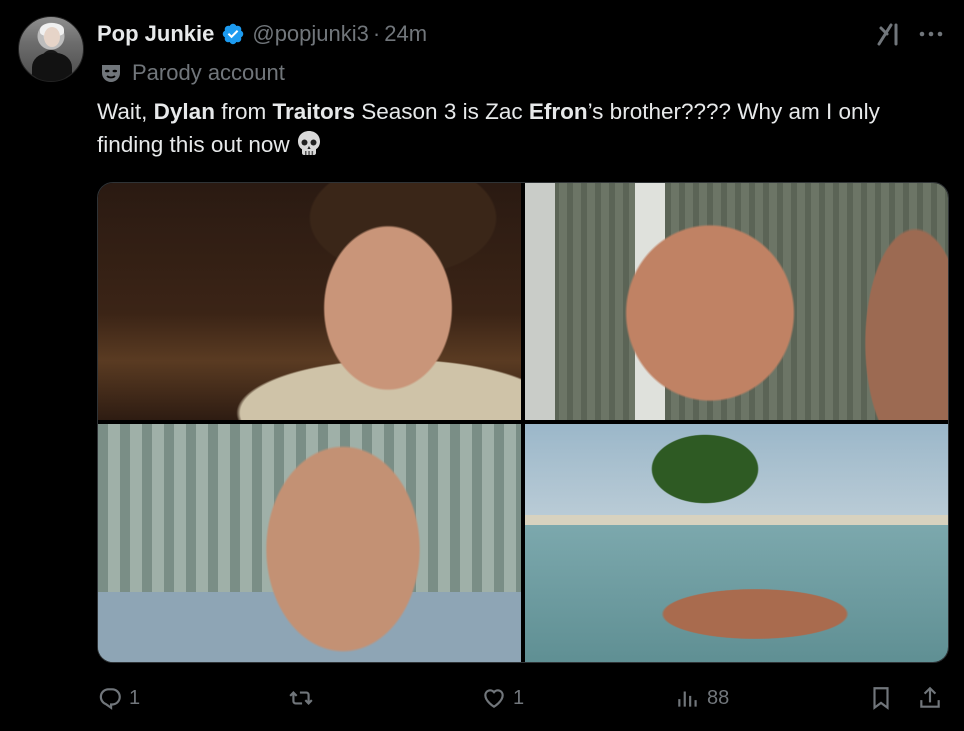 The height and width of the screenshot is (731, 964). I want to click on bookmark-icon, so click(881, 698).